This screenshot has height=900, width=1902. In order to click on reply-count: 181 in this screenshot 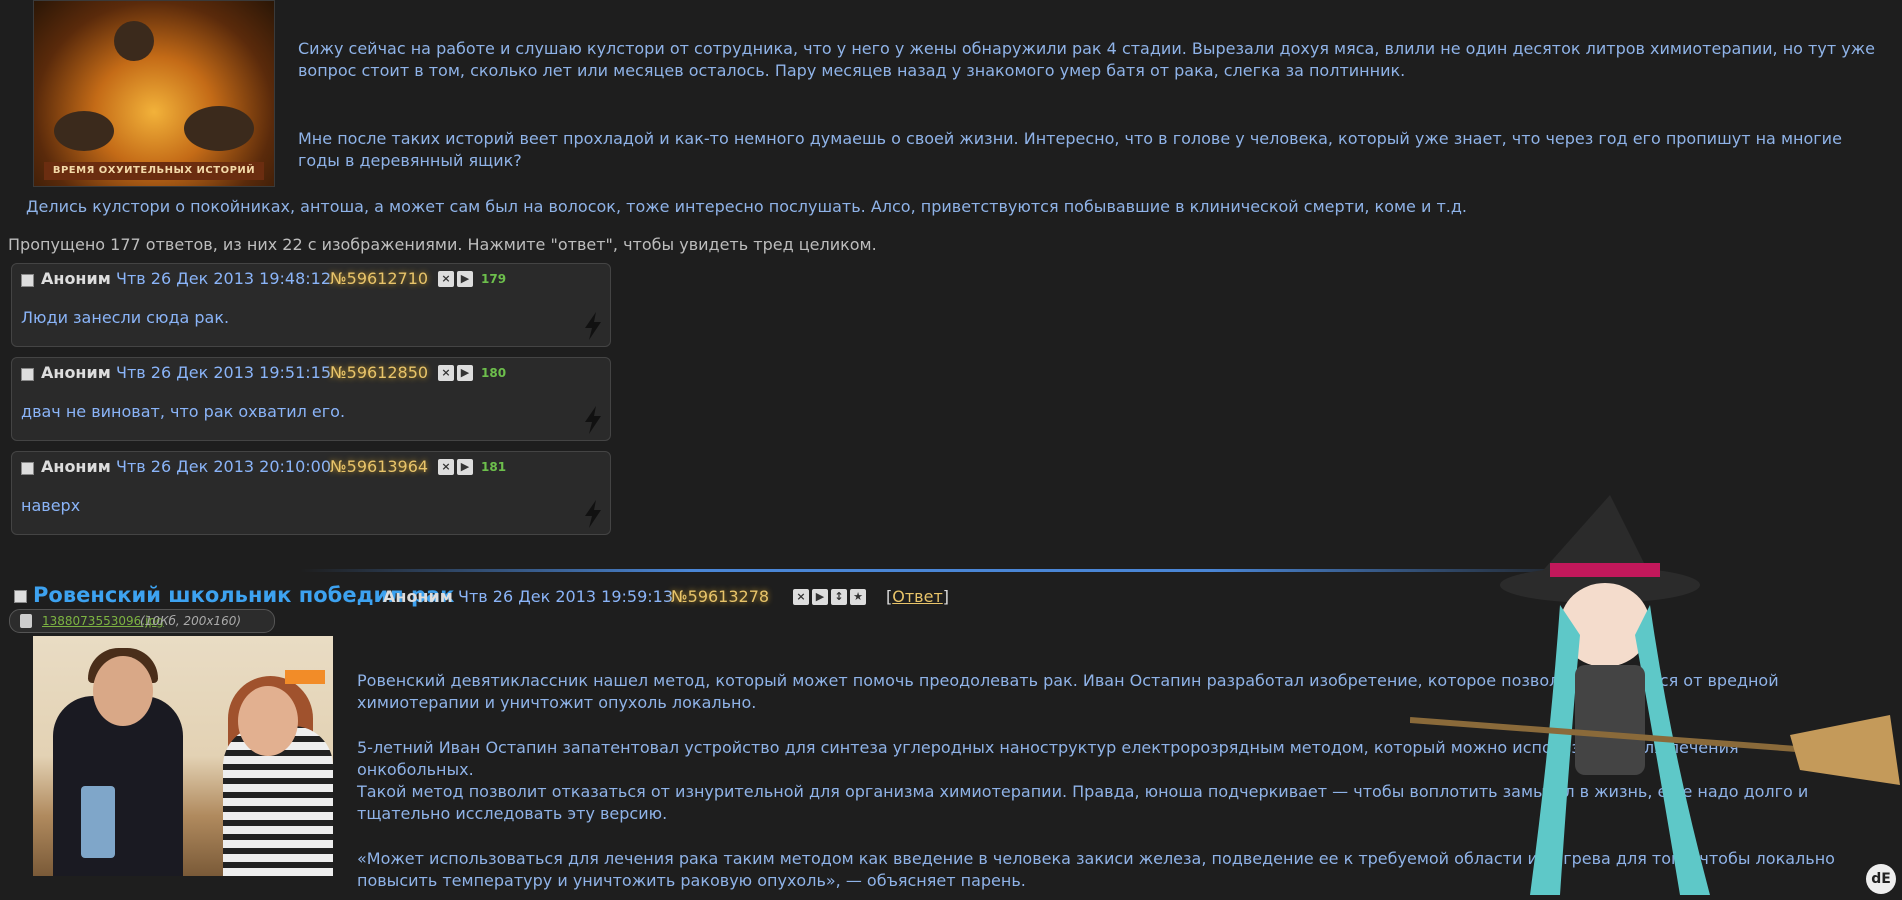, I will do `click(494, 467)`.